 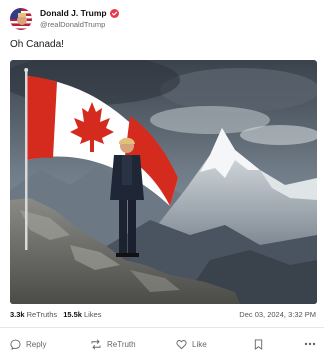 I want to click on post-text: Oh Canada!, so click(x=37, y=44).